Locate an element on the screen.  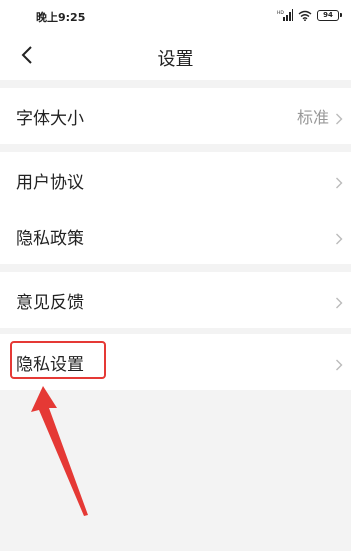
settings-group-feedback: 意见反馈 is located at coordinates (175, 300).